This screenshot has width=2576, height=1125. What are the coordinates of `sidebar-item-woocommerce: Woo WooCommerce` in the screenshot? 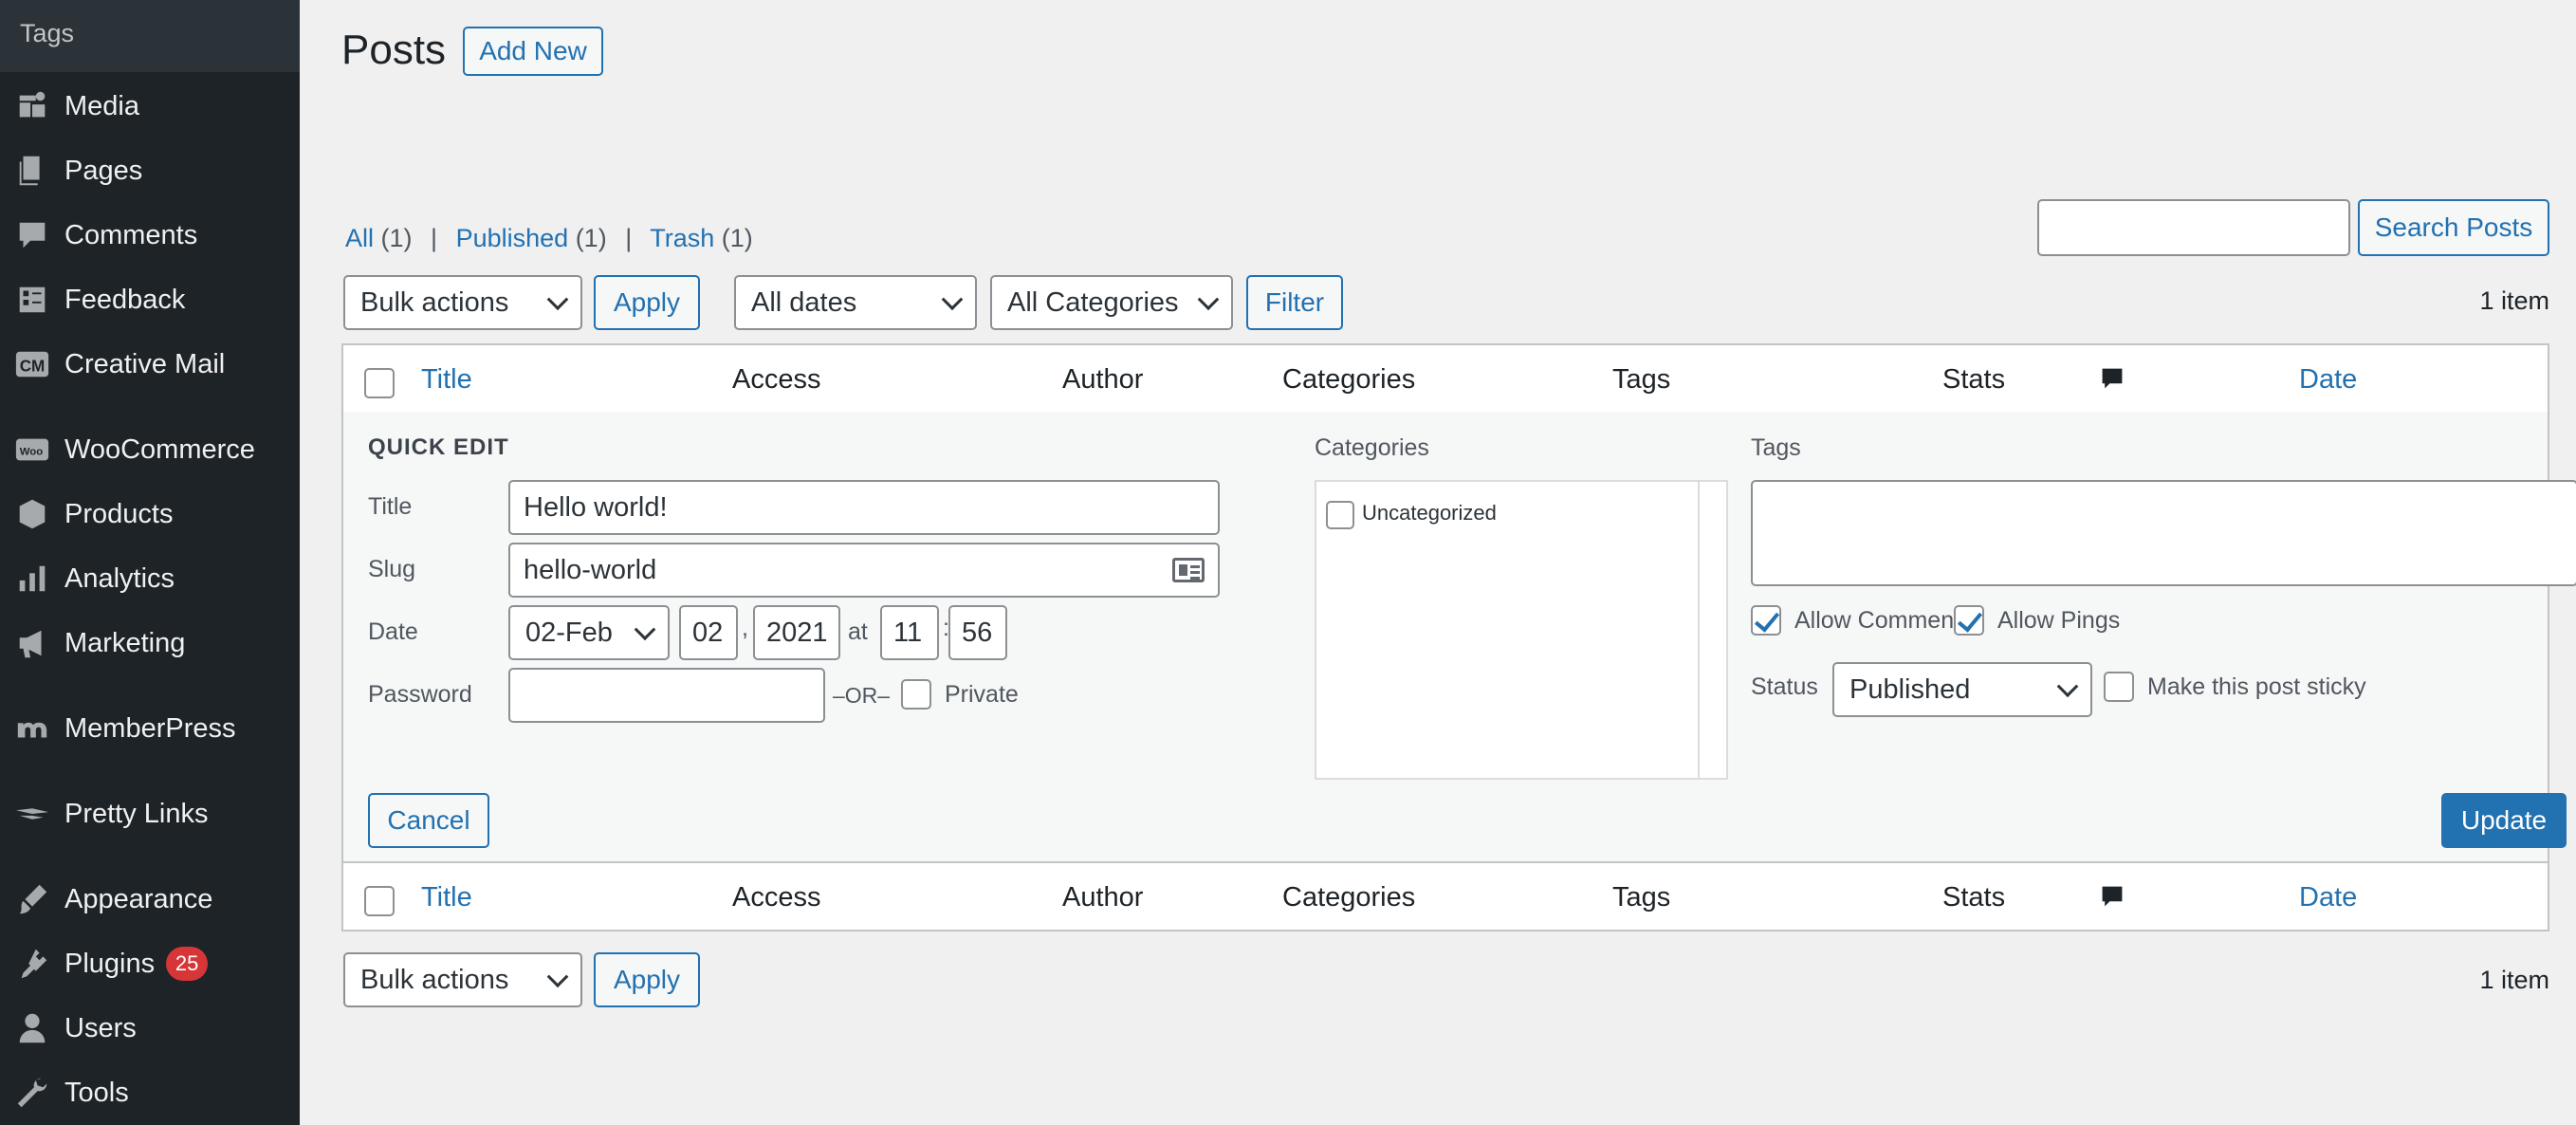 It's located at (150, 449).